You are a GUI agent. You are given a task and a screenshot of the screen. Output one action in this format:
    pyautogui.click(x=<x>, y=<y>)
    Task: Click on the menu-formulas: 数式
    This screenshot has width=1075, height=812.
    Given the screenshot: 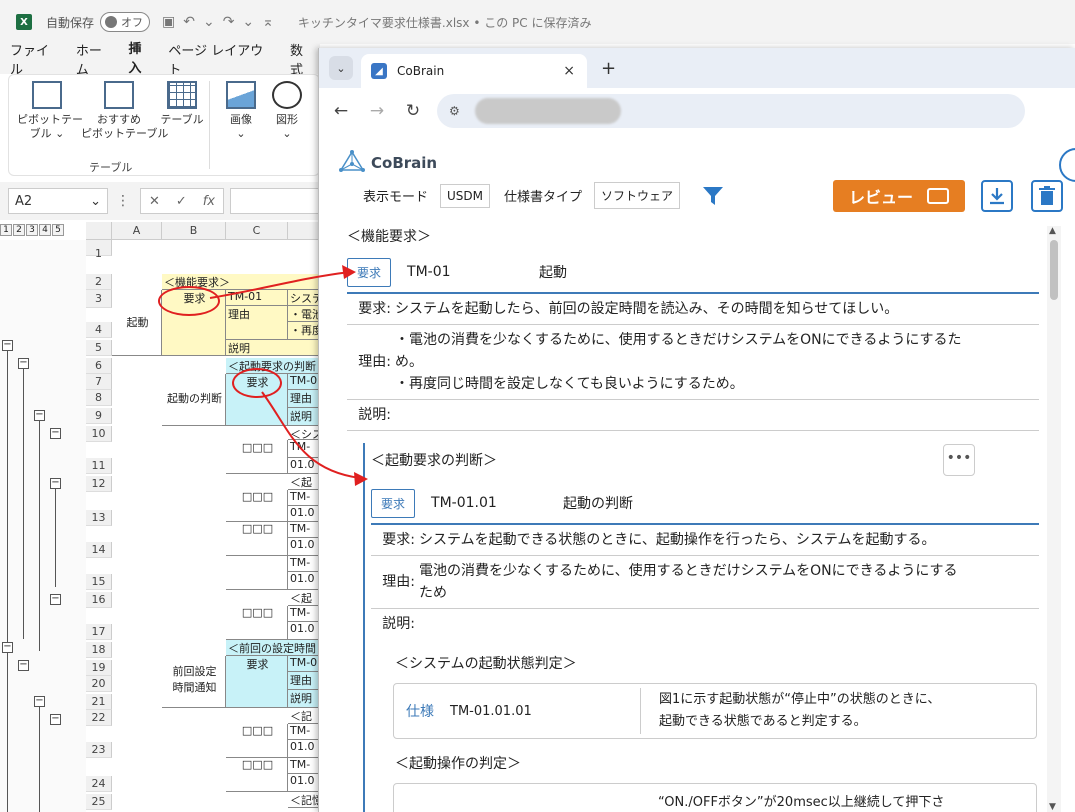 What is the action you would take?
    pyautogui.click(x=303, y=59)
    